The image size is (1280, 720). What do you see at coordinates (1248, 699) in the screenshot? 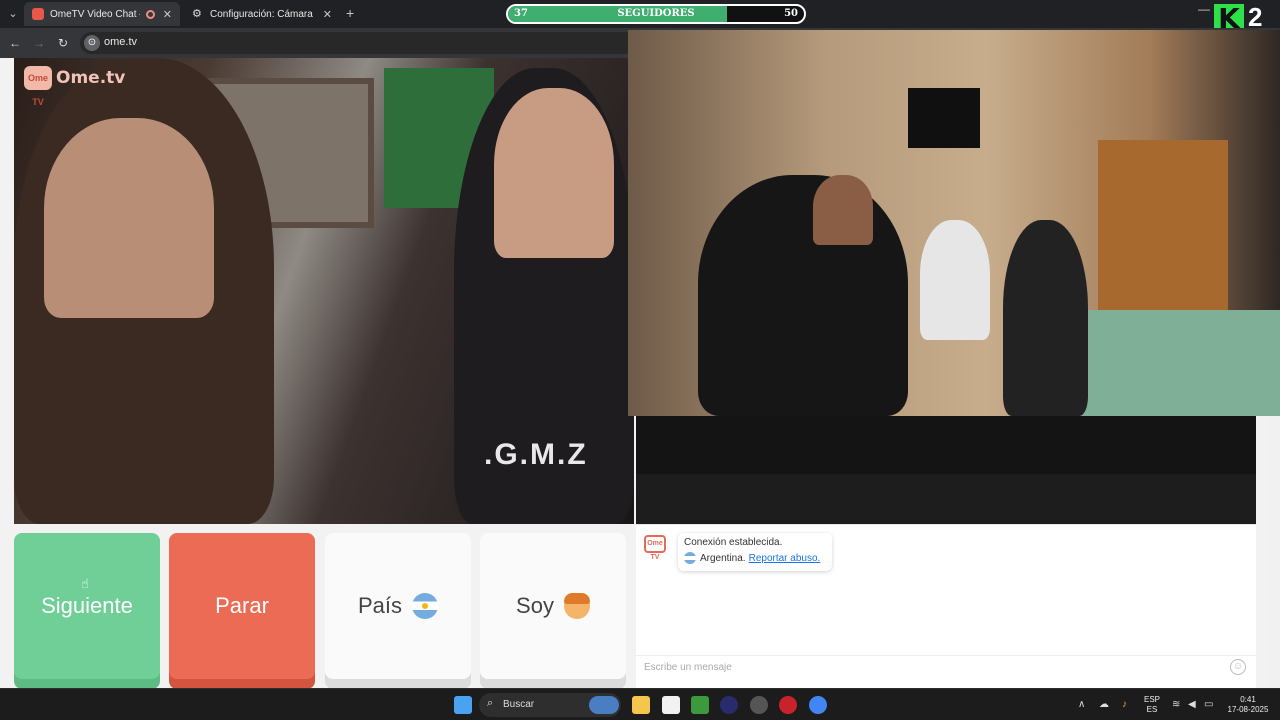
I see `clock-time: 0:41` at bounding box center [1248, 699].